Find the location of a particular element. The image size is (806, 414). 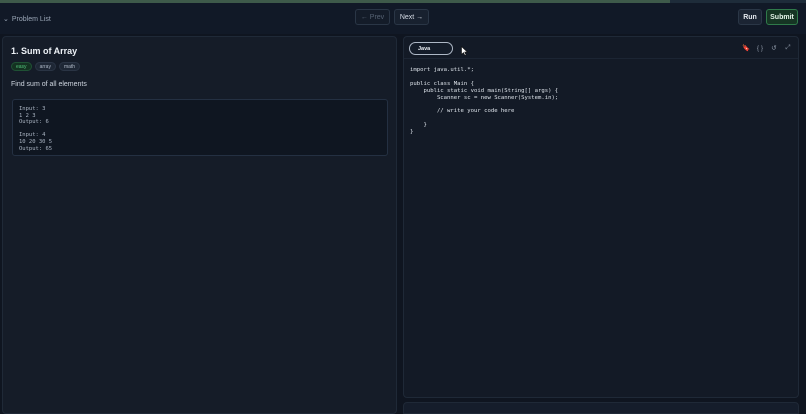

bookmark-icon: 🔖 is located at coordinates (746, 48).